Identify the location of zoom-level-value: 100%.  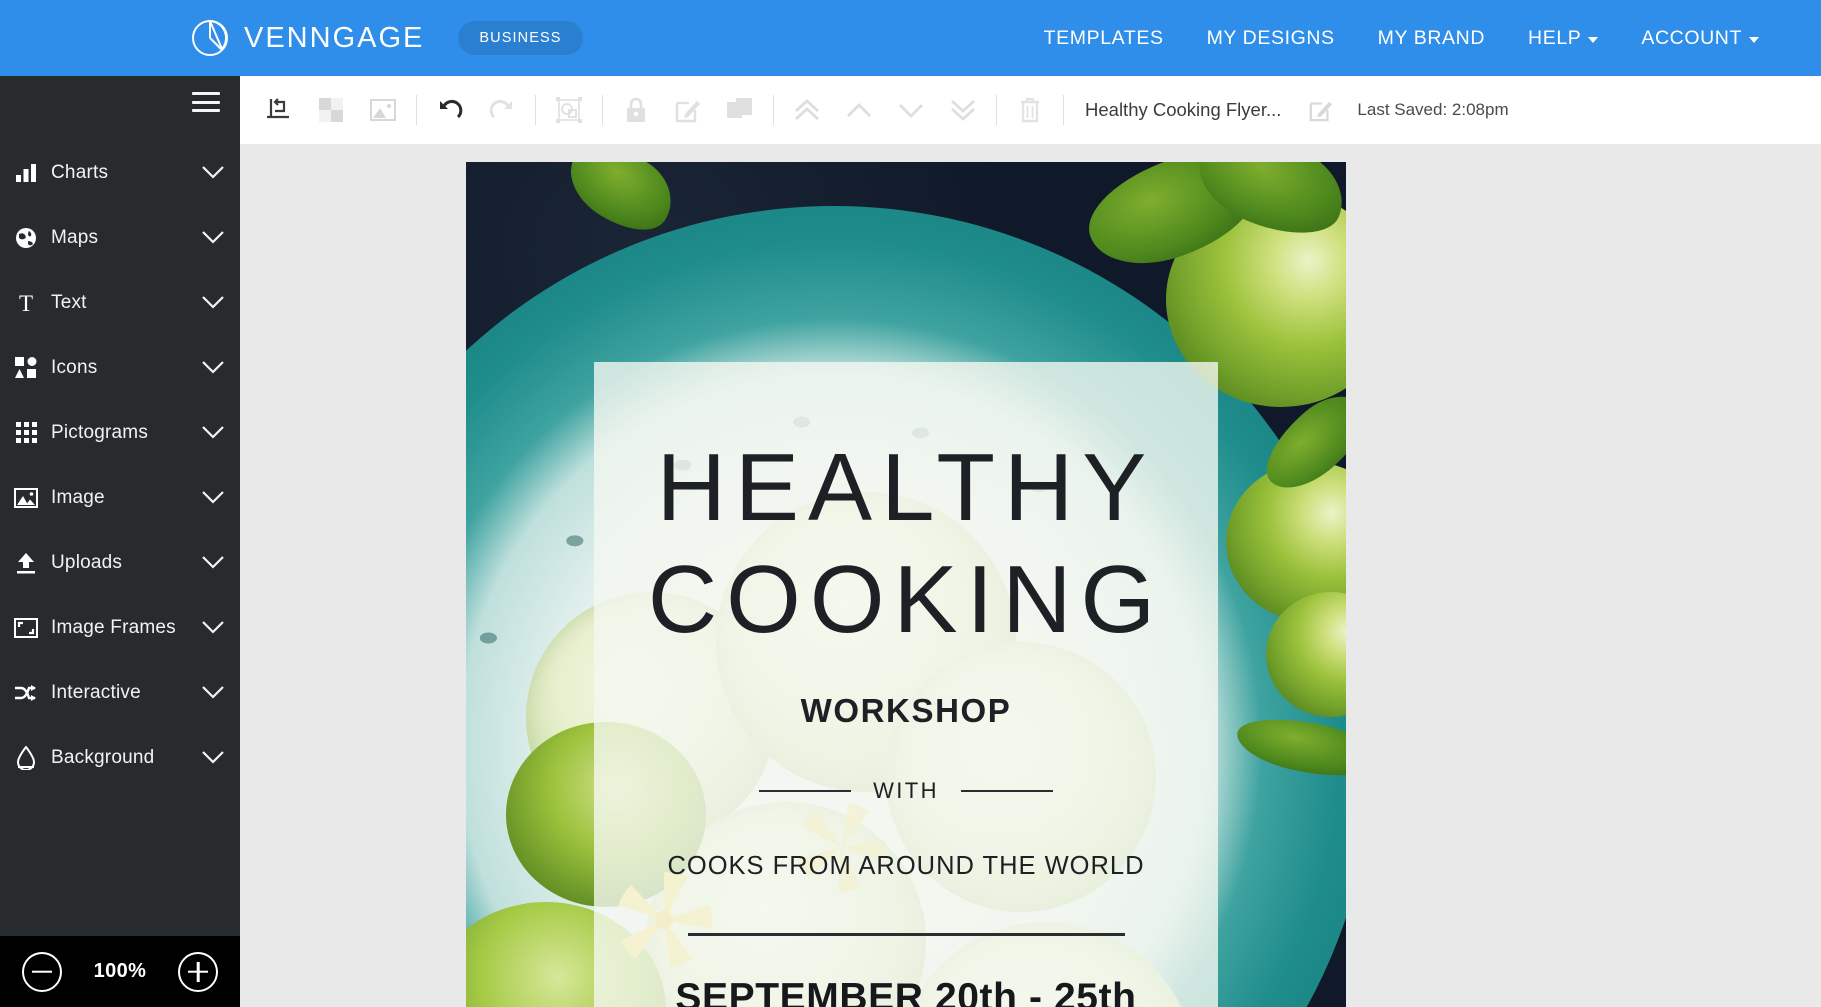
(120, 971).